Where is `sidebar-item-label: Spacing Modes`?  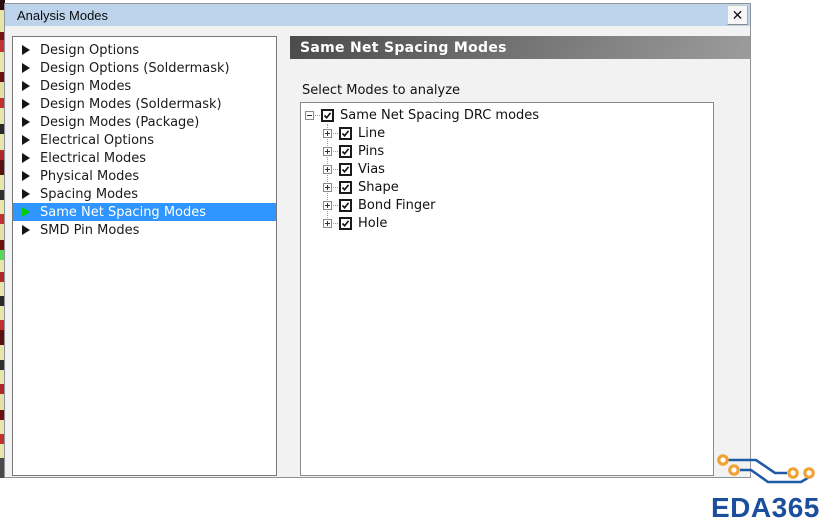
sidebar-item-label: Spacing Modes is located at coordinates (89, 194).